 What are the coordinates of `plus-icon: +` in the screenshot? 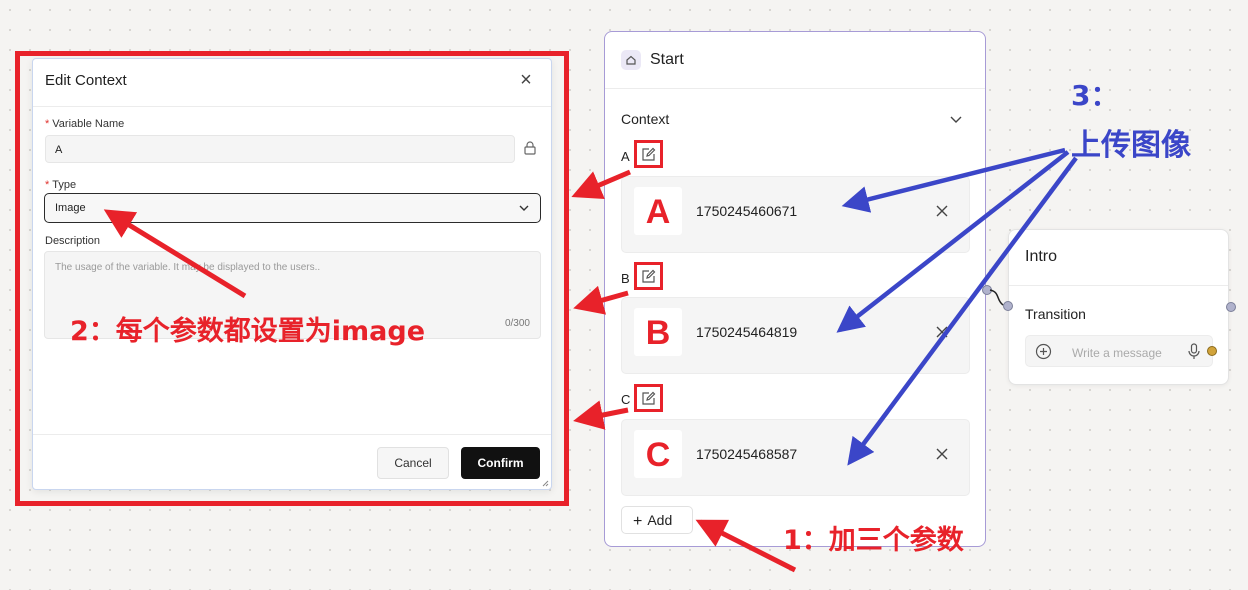 It's located at (638, 521).